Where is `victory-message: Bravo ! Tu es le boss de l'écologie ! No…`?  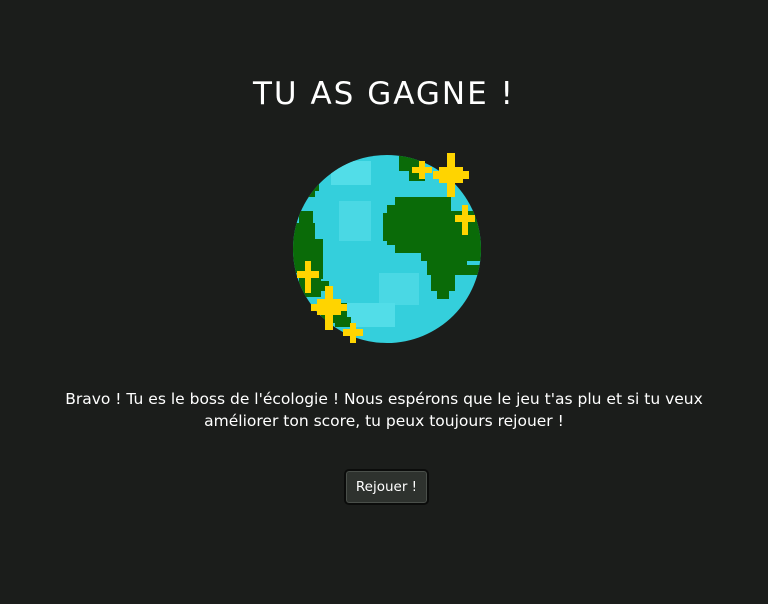
victory-message: Bravo ! Tu es le boss de l'écologie ! No… is located at coordinates (384, 410).